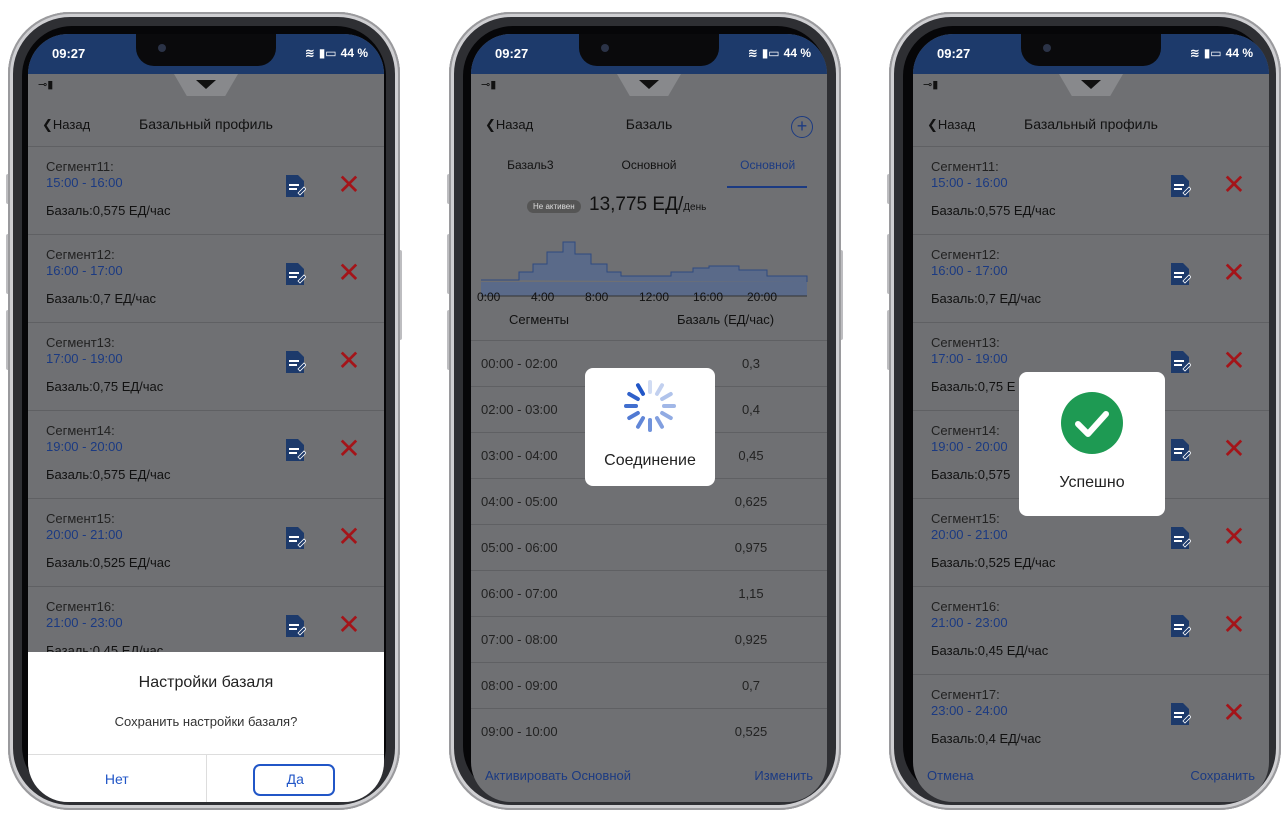  Describe the element at coordinates (986, 738) in the screenshot. I see `segment-basal: Базаль:0,4 ЕД/час` at that location.